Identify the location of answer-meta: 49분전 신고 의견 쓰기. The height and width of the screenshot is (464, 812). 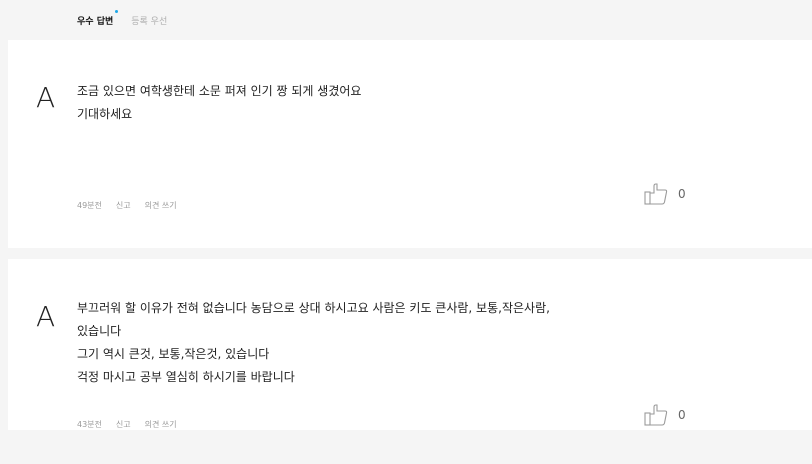
(134, 205).